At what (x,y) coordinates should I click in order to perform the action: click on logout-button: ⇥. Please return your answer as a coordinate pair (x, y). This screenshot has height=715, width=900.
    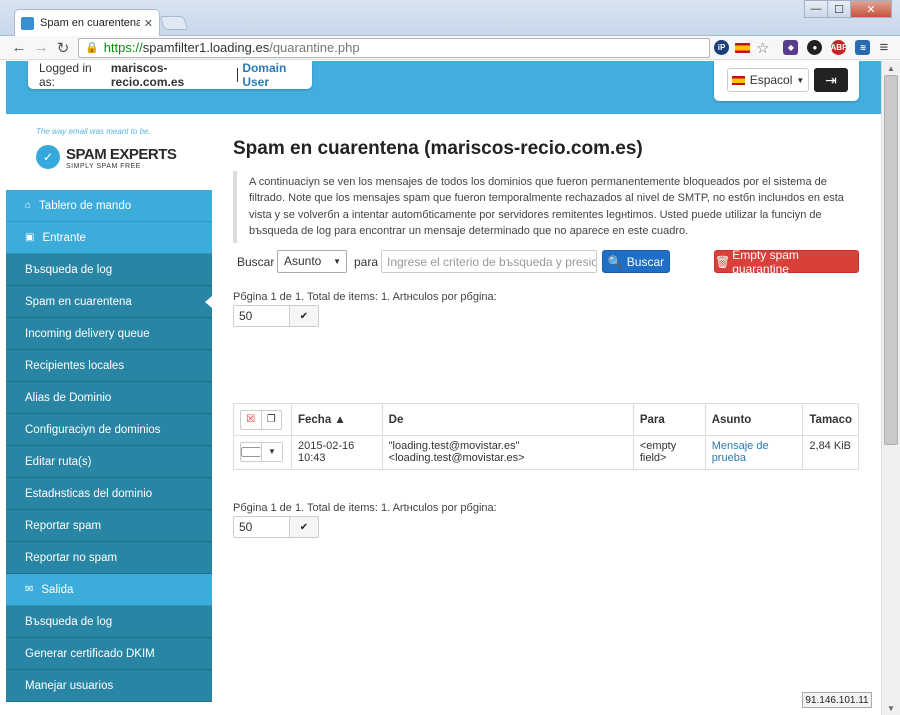
    Looking at the image, I should click on (831, 80).